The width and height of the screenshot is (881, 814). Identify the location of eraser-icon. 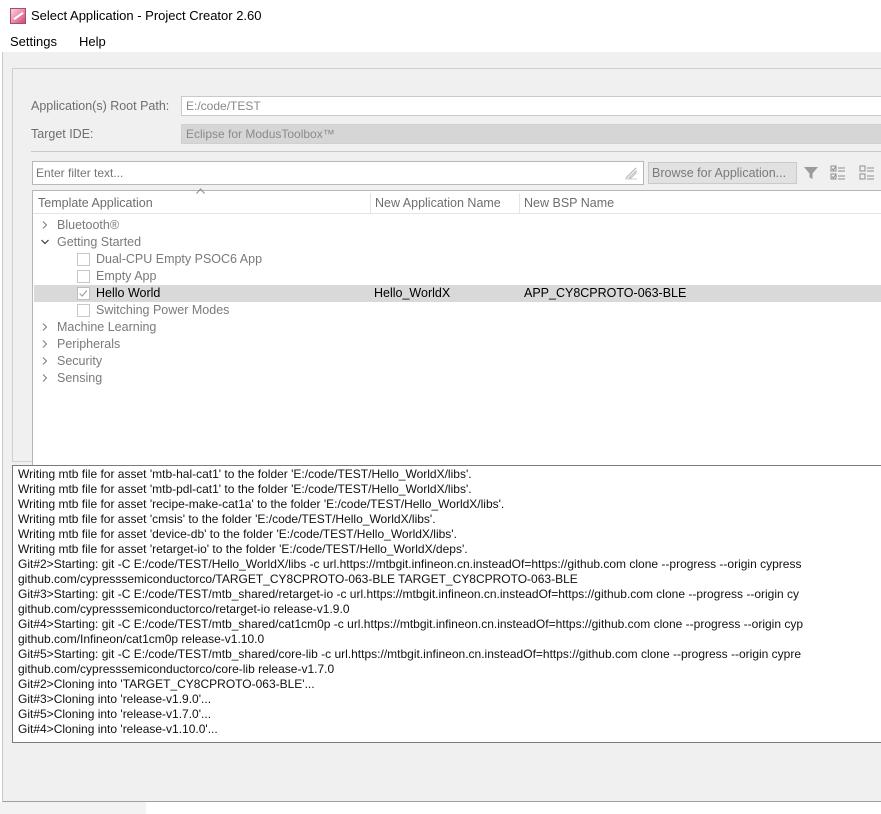
(631, 173).